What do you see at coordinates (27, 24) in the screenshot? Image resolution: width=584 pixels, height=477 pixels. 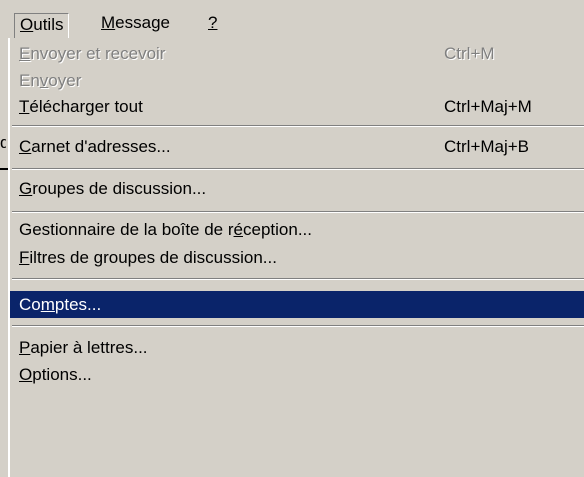 I see `menu-outils-mnemonic: O` at bounding box center [27, 24].